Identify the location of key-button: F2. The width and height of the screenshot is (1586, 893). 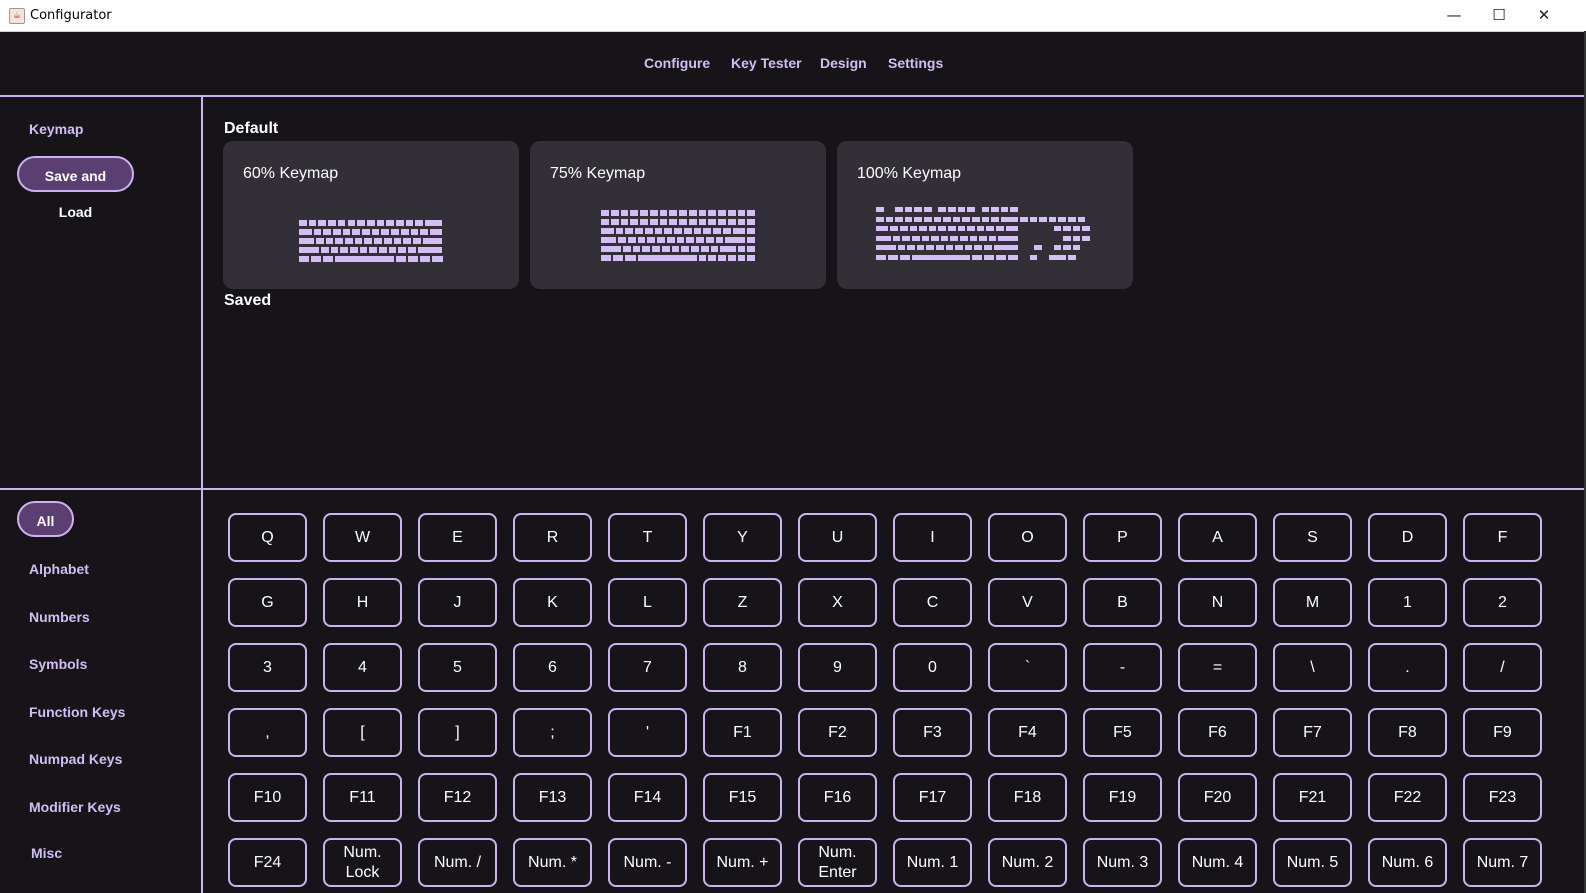
(837, 732).